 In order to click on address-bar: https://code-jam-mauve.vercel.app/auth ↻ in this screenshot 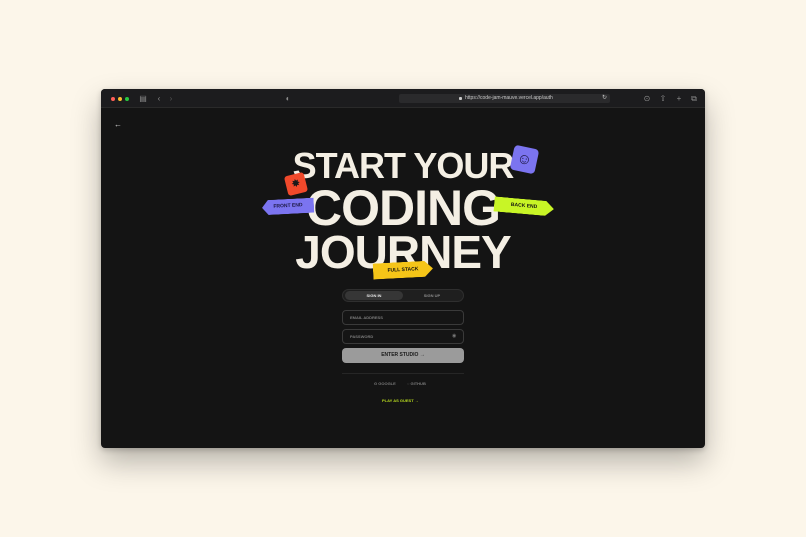, I will do `click(504, 98)`.